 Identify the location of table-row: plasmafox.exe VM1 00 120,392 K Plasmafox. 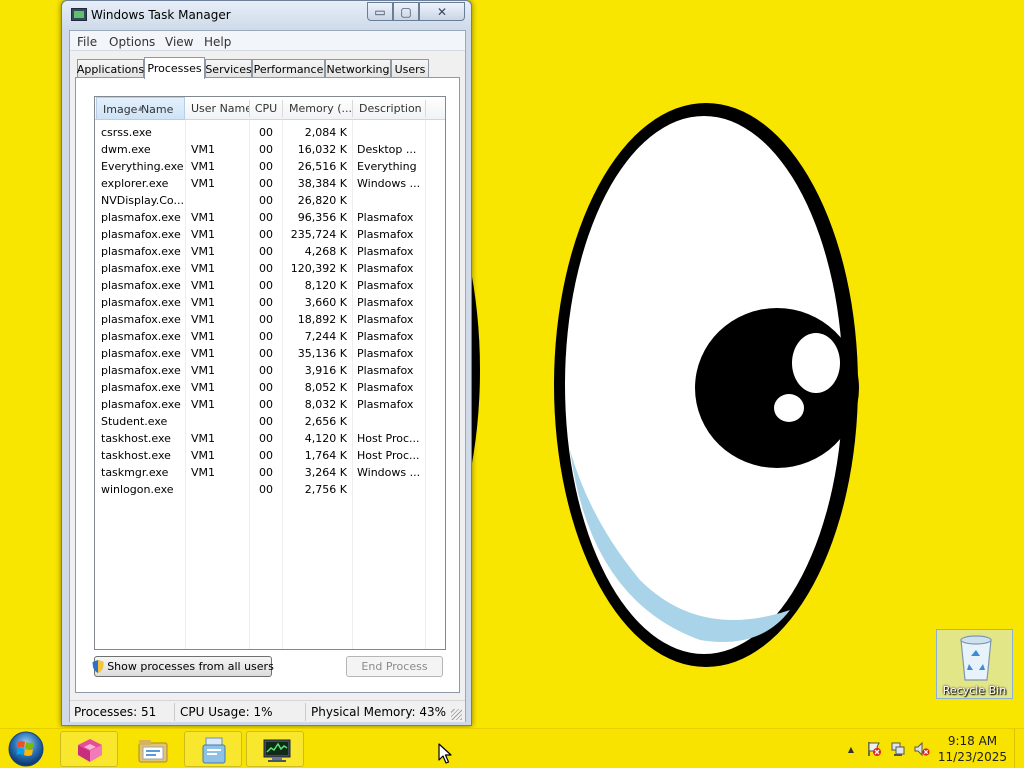
(270, 268).